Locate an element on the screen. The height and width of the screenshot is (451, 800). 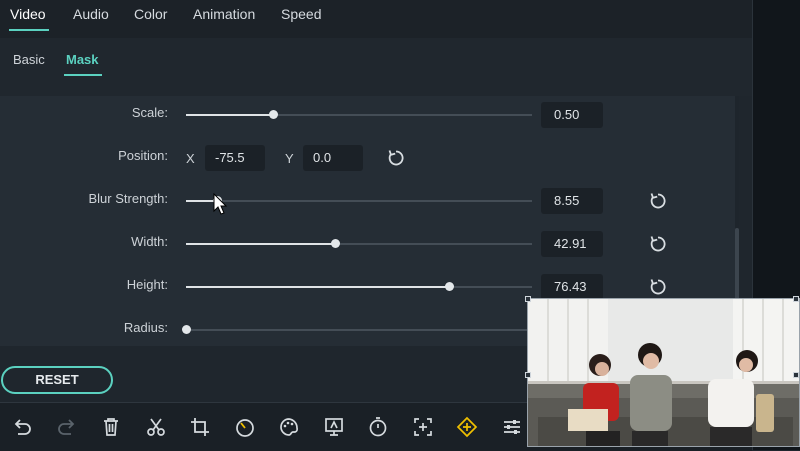
blur-reset-icon is located at coordinates (658, 201).